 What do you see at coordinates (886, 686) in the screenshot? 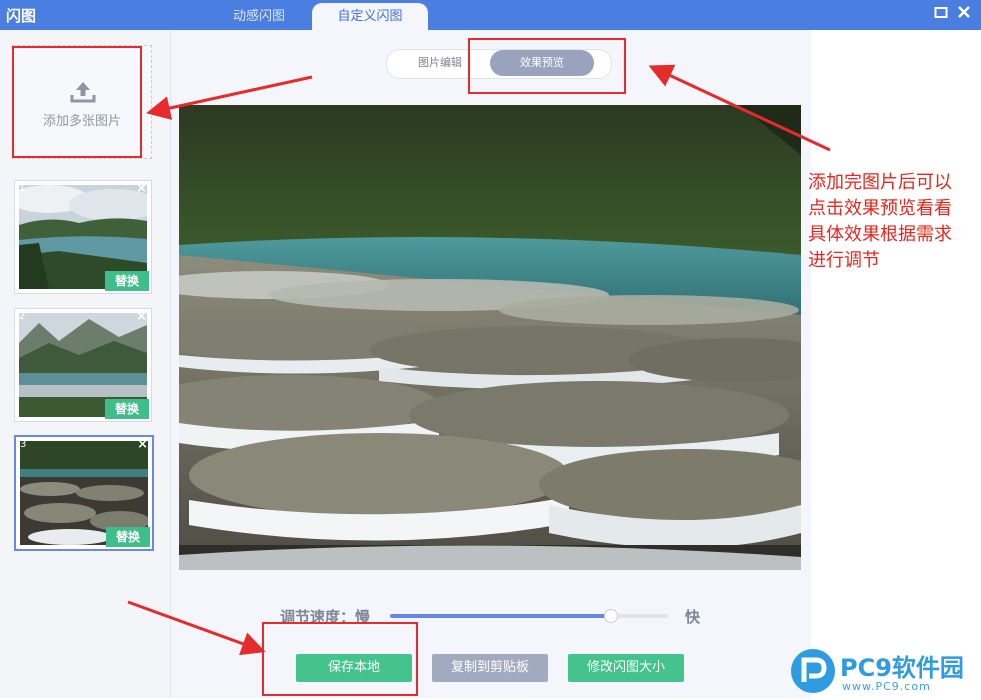
I see `watermark-url: www.PC9.com` at bounding box center [886, 686].